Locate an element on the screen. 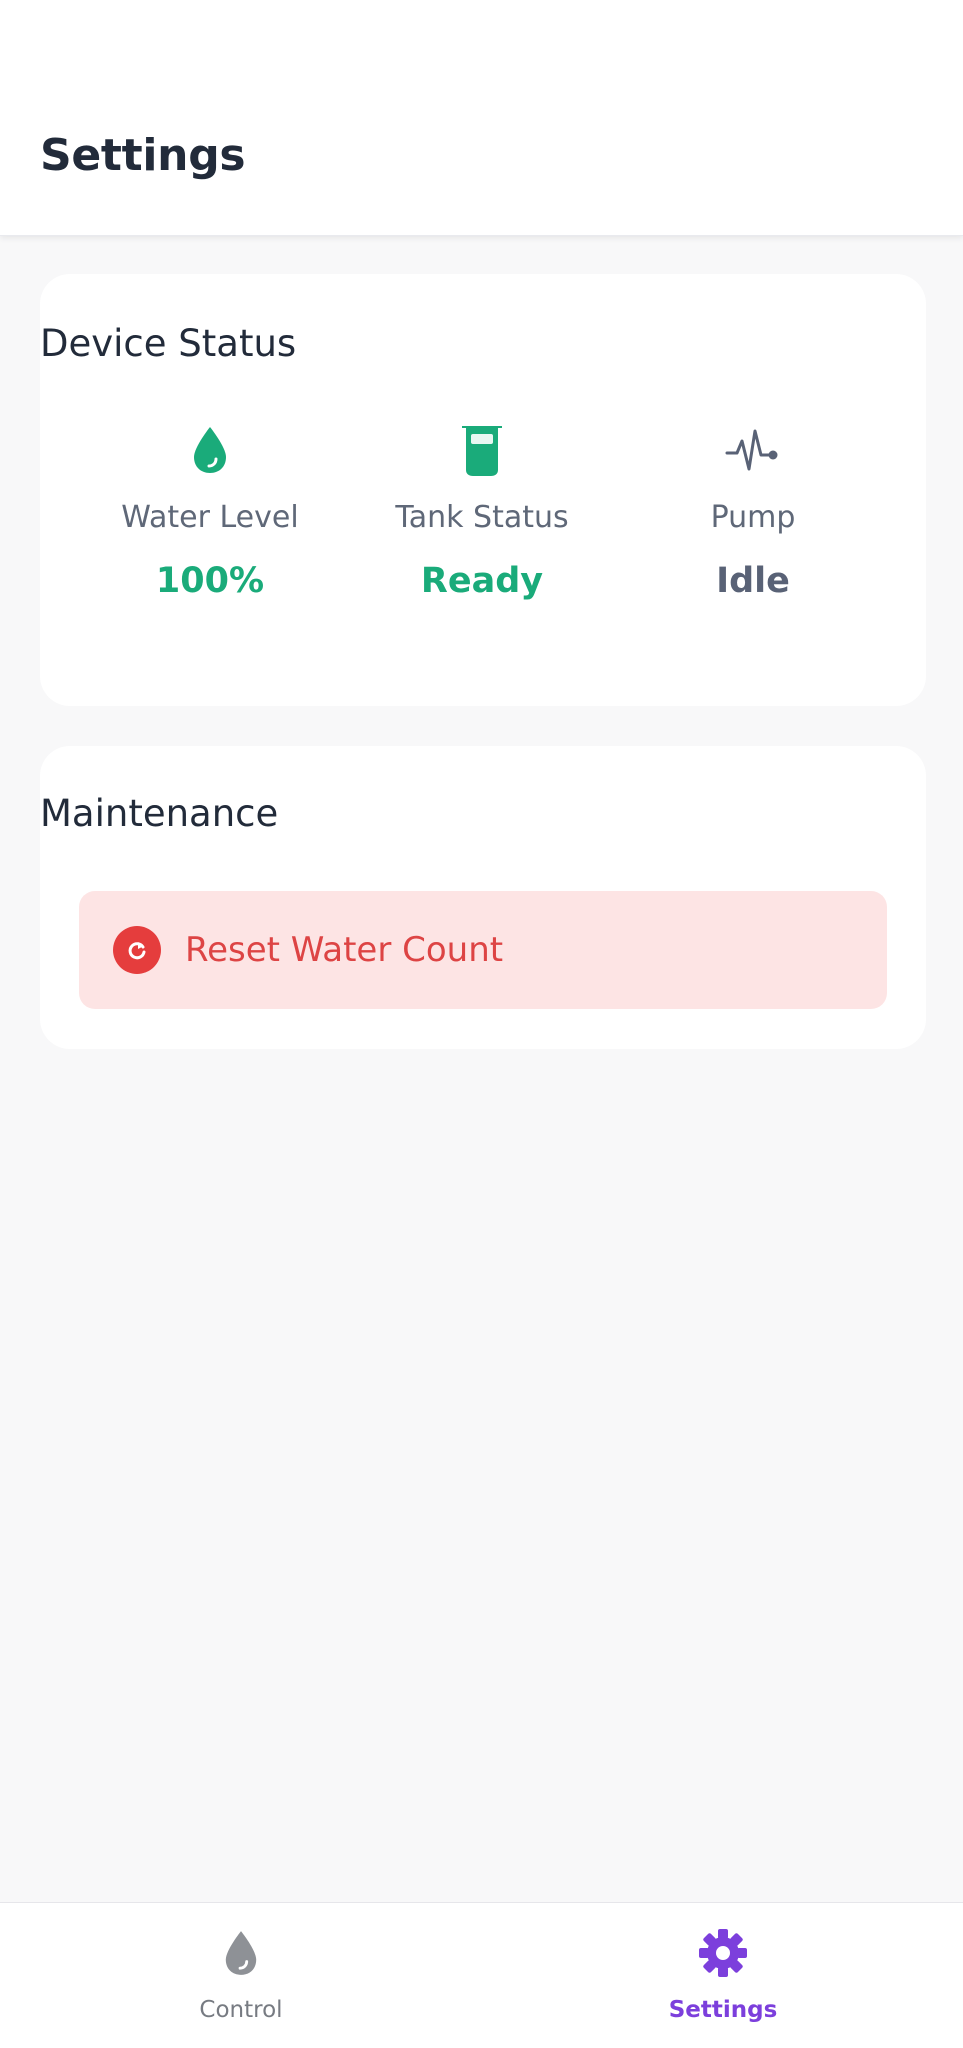  bottom-nav: Control Settings is located at coordinates (481, 1975).